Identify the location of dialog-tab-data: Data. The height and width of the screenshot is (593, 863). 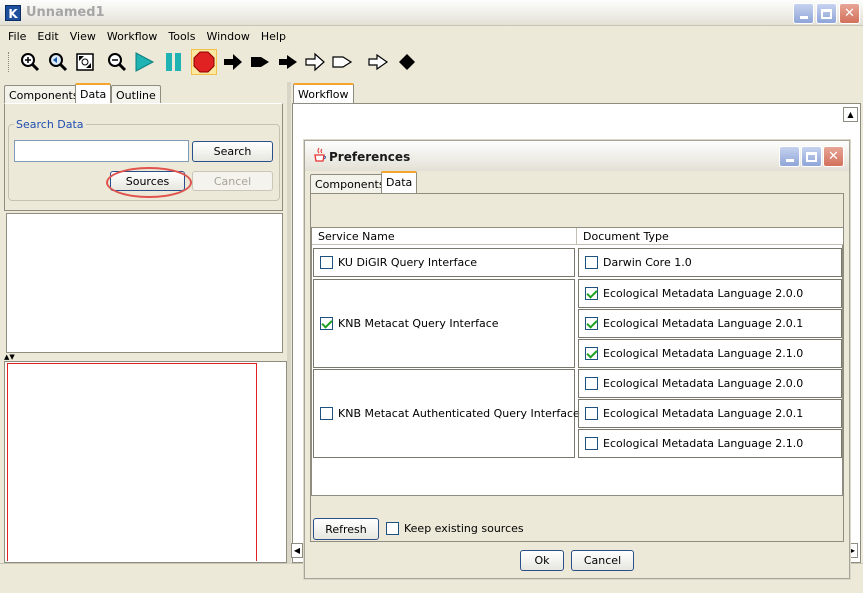
(399, 182).